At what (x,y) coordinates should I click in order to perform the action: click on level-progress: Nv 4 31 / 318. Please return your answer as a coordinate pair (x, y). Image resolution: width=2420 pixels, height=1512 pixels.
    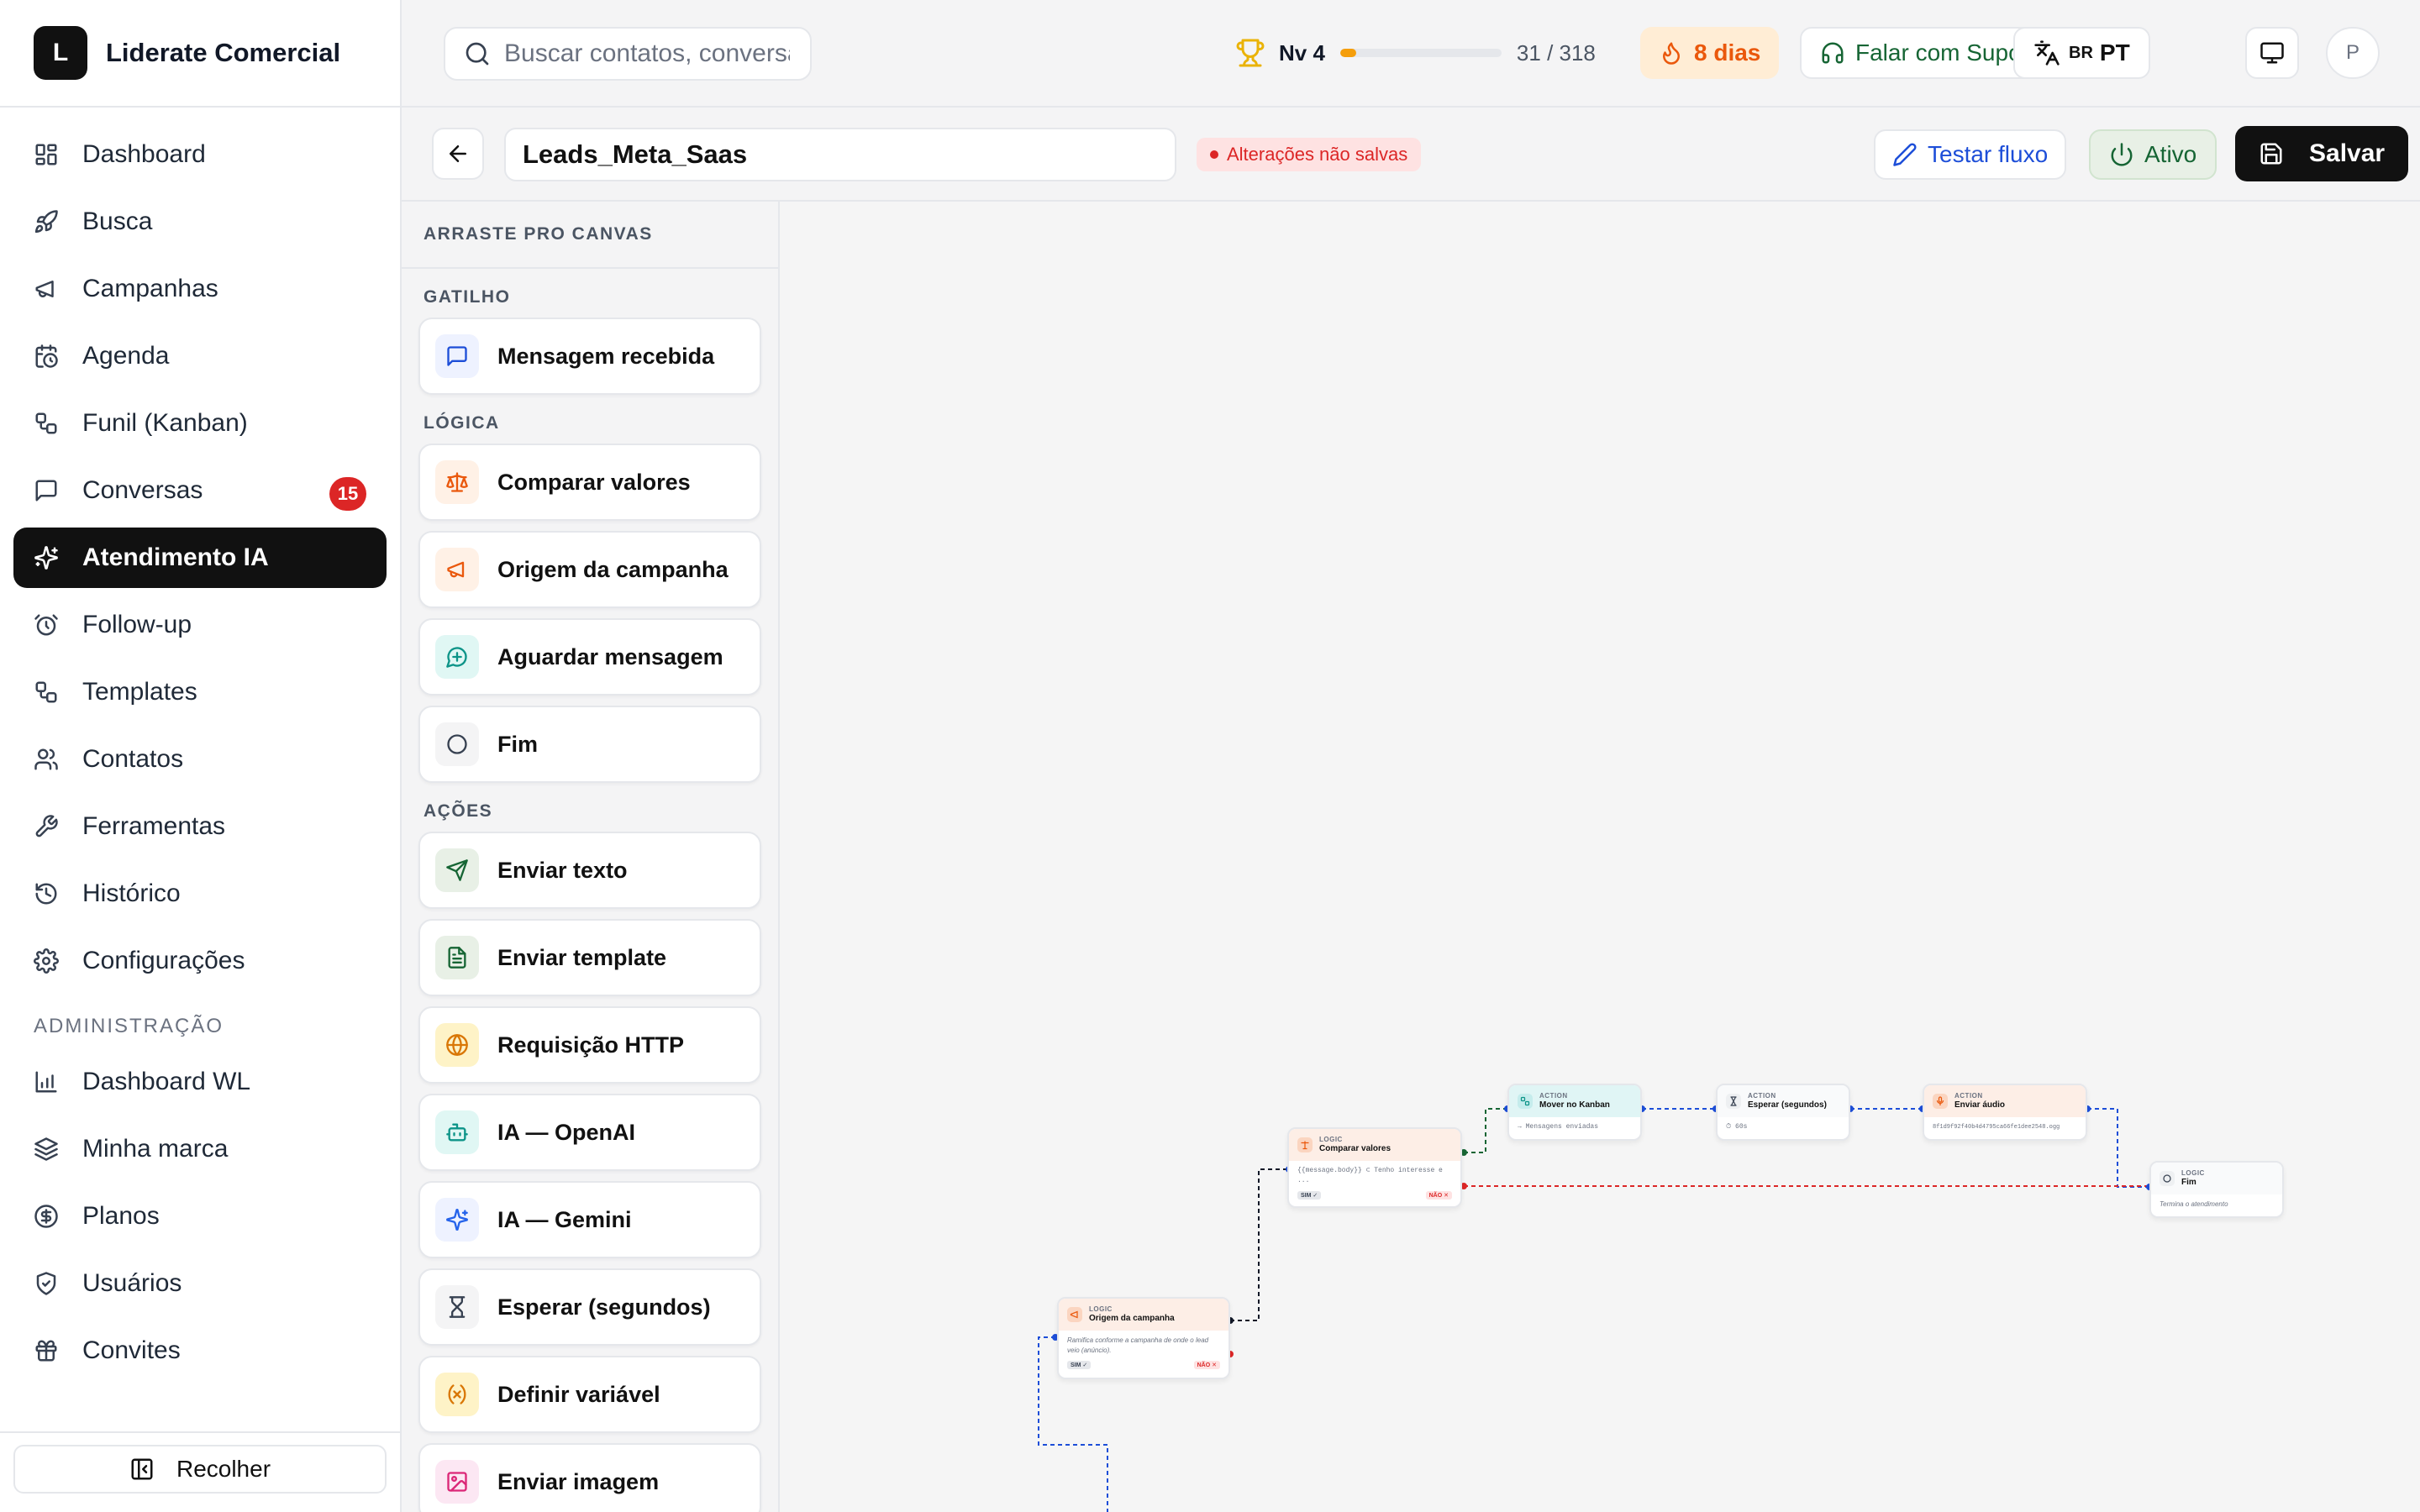
    Looking at the image, I should click on (1415, 53).